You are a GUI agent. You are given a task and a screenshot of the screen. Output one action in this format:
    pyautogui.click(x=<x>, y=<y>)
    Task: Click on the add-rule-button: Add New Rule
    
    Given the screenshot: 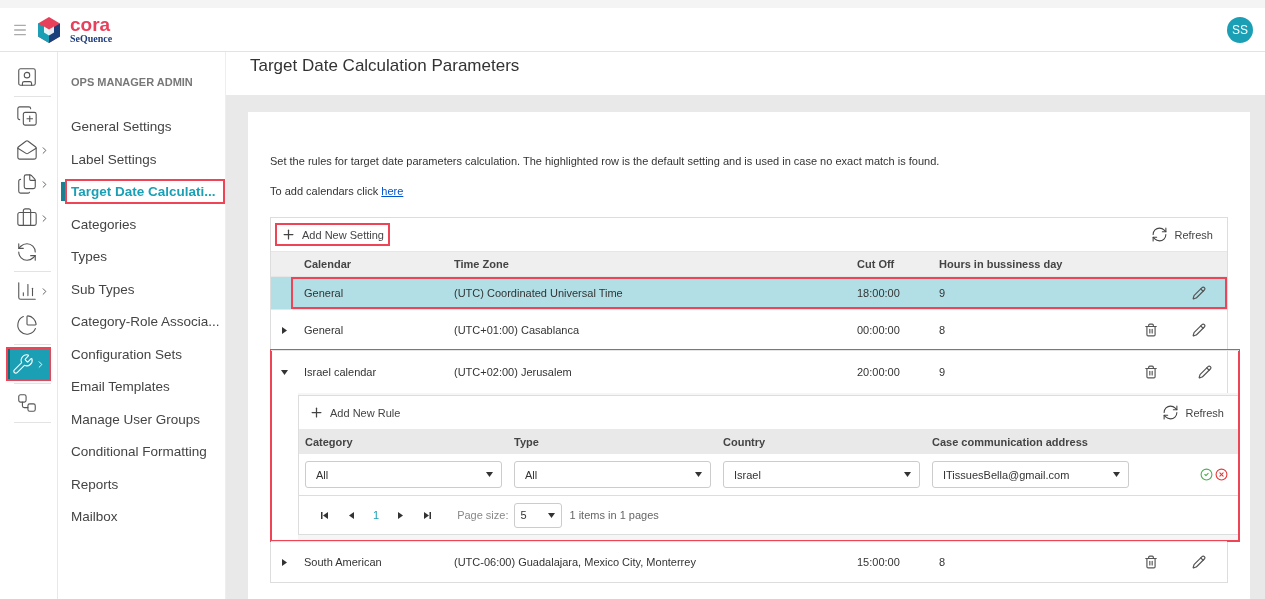 What is the action you would take?
    pyautogui.click(x=355, y=412)
    